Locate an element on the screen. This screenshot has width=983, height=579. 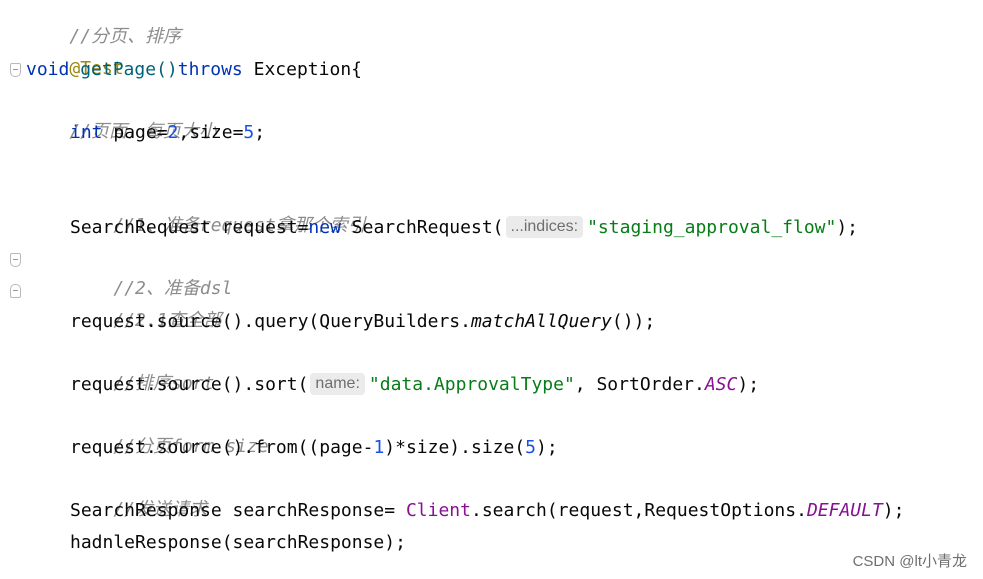
code-text: .search(request,RequestOptions. is located at coordinates (638, 510).